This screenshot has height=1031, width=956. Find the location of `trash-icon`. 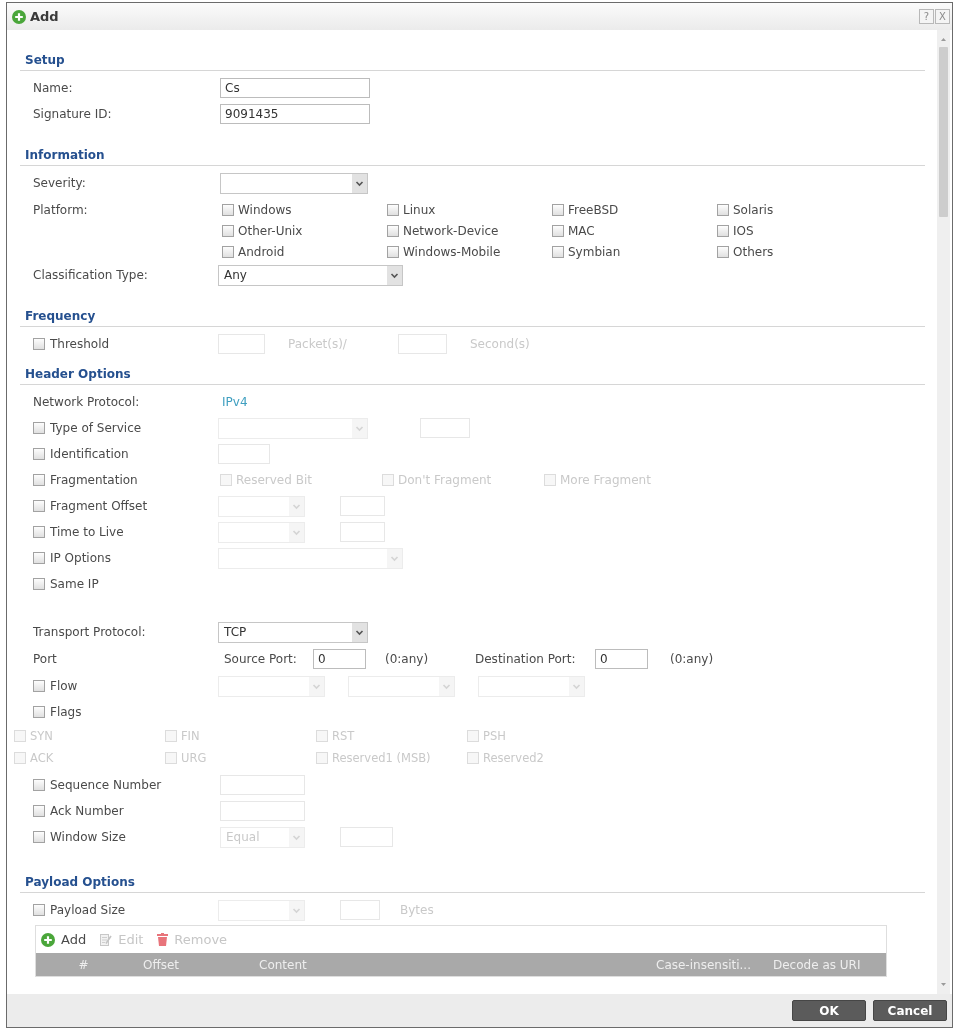

trash-icon is located at coordinates (163, 939).